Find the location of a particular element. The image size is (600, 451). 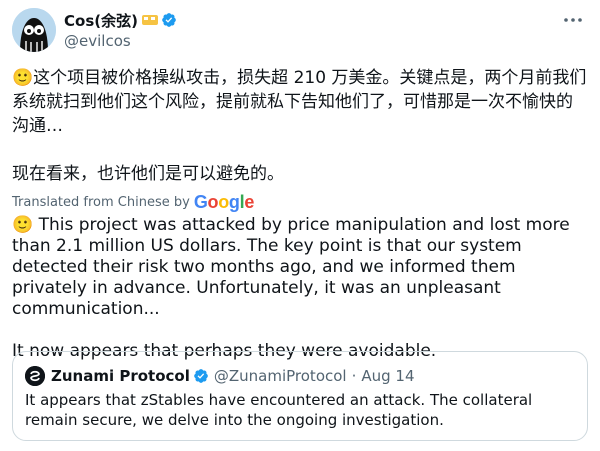

display-name: Cos(余弦) is located at coordinates (101, 20).